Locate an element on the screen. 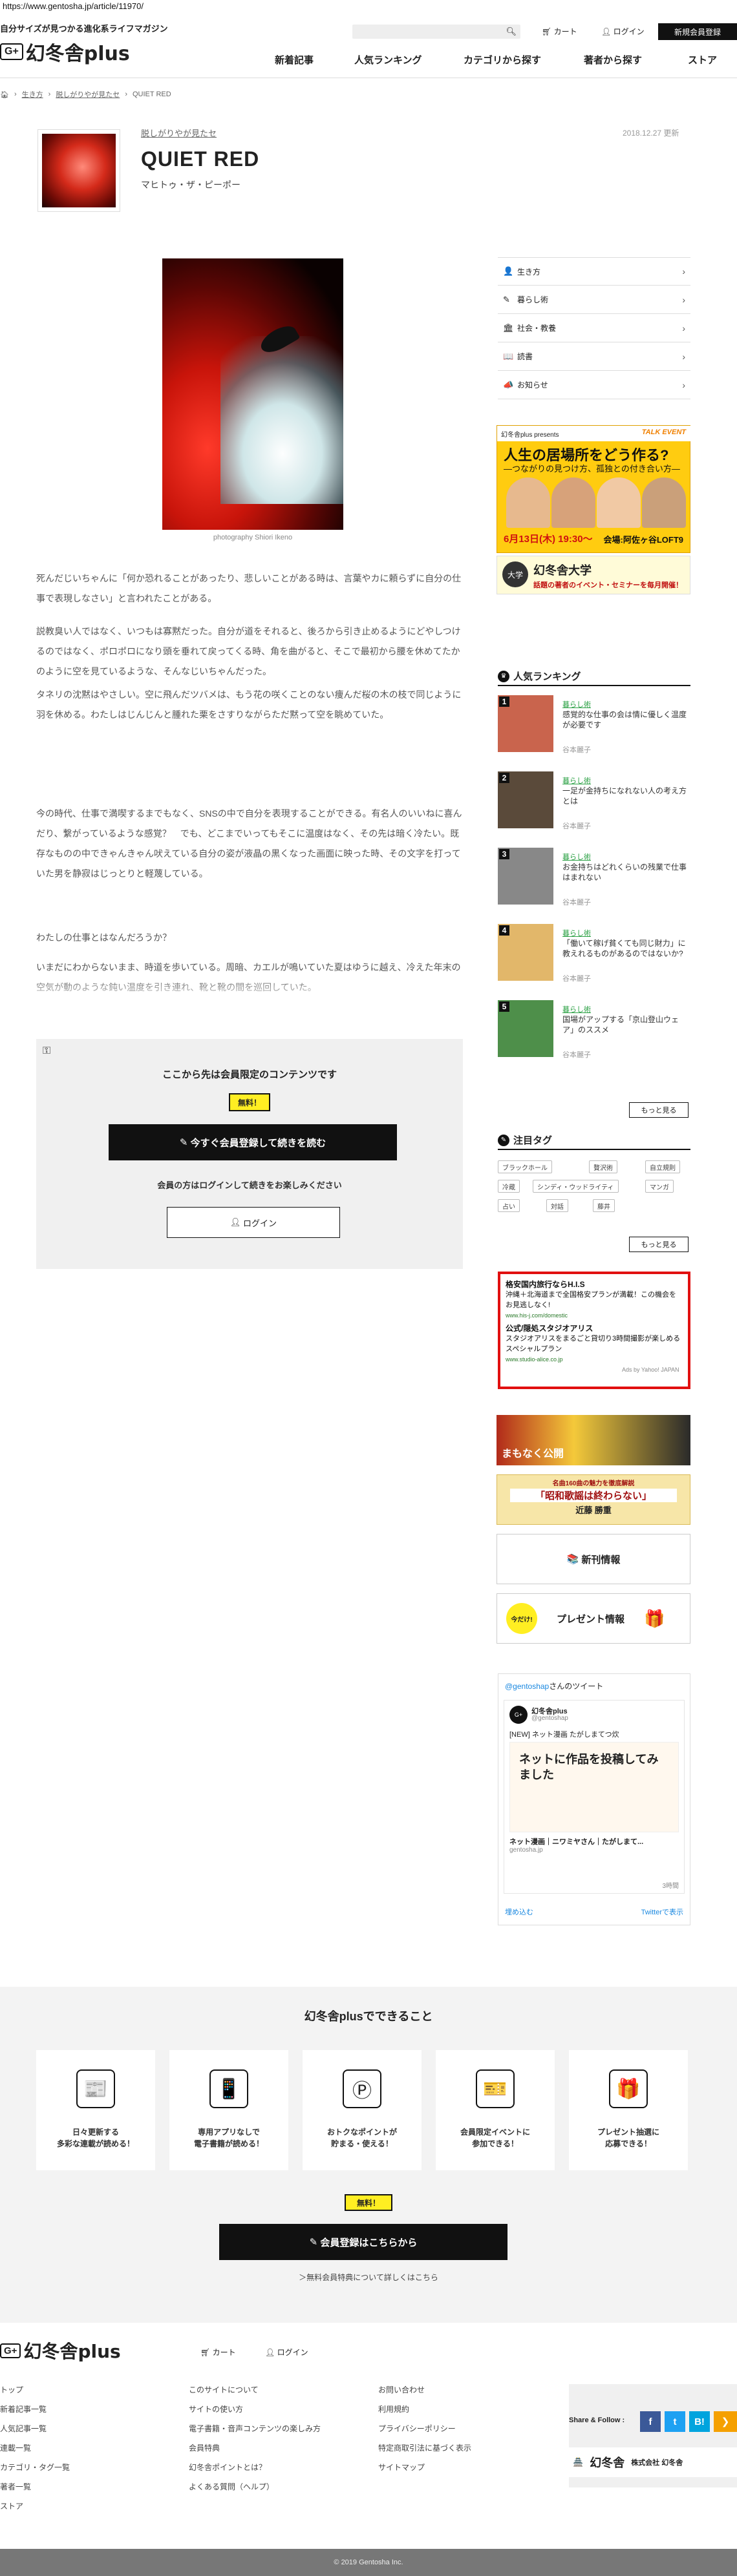 This screenshot has height=2576, width=737. footer-link: 利用規約 is located at coordinates (425, 2409).